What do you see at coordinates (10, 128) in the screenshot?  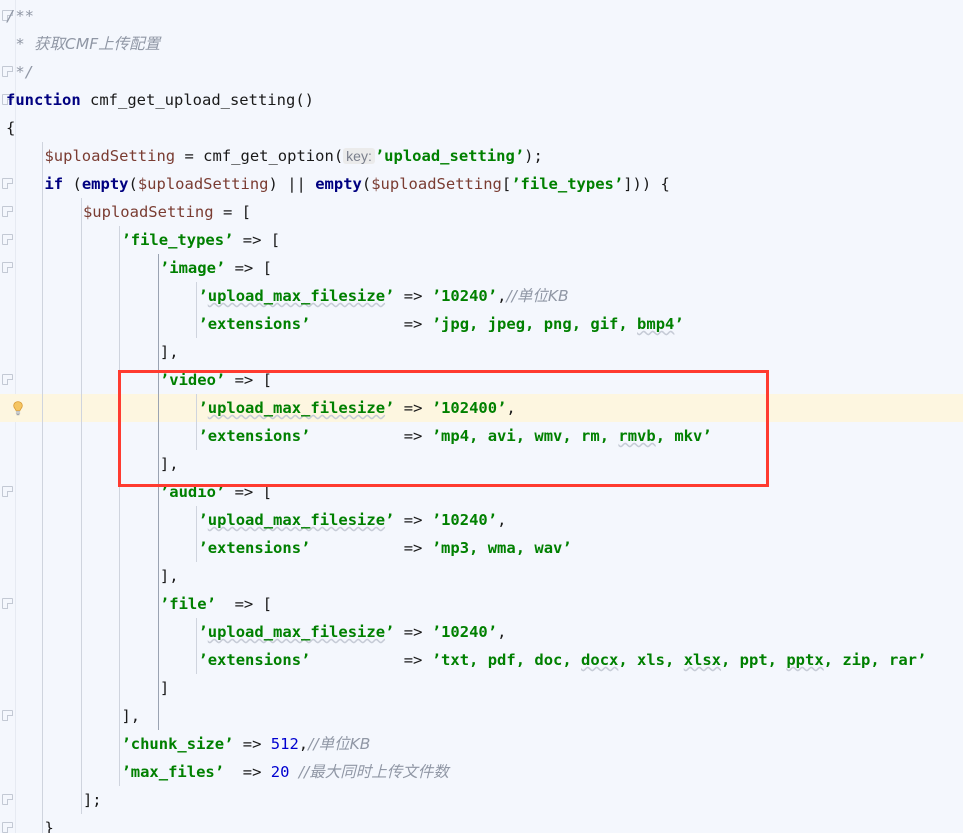 I see `code-line: {` at bounding box center [10, 128].